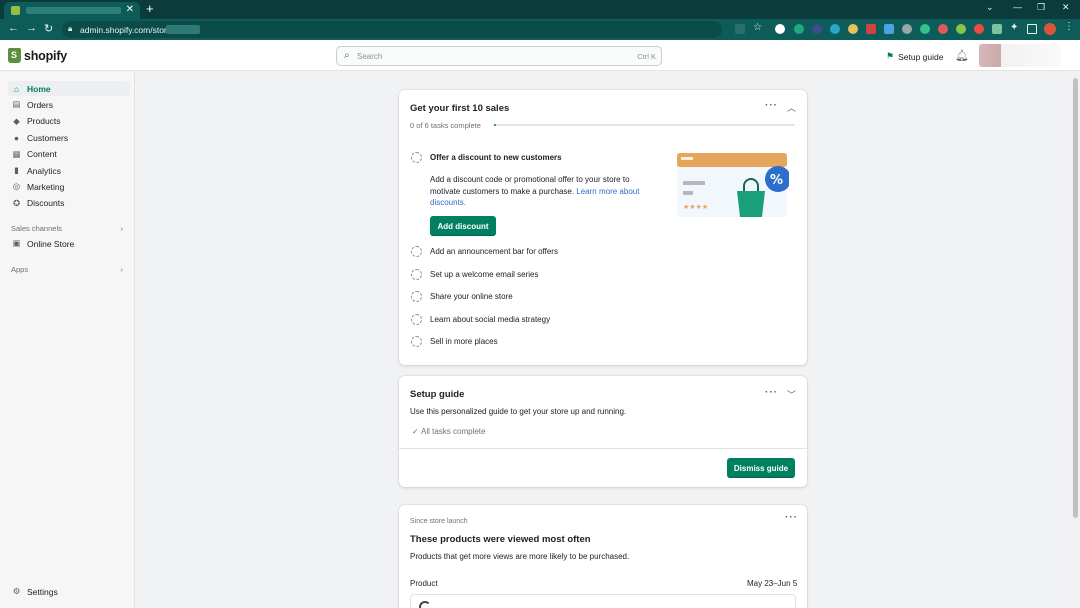 The image size is (1080, 608). I want to click on sidebar-item-label: Online Store, so click(51, 243).